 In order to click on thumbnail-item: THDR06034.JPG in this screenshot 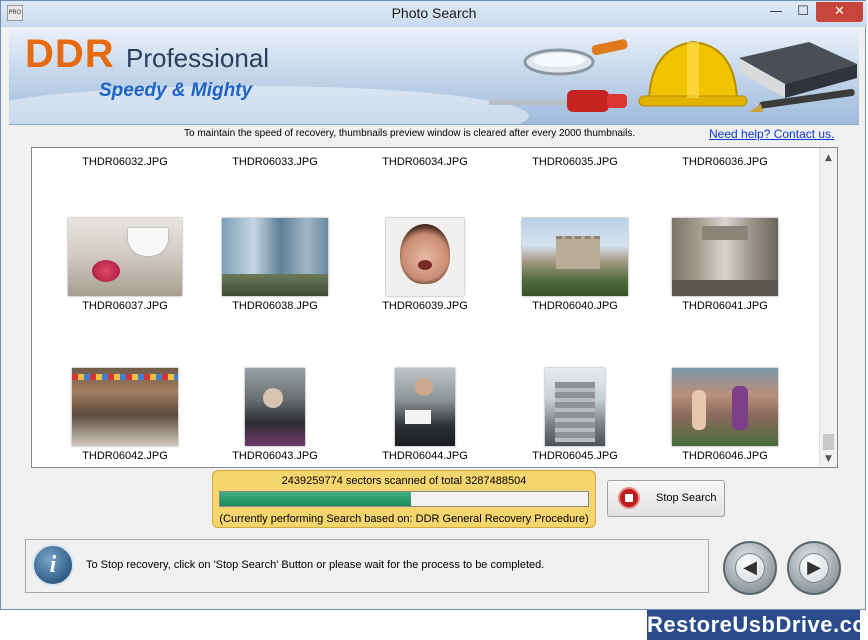, I will do `click(425, 160)`.